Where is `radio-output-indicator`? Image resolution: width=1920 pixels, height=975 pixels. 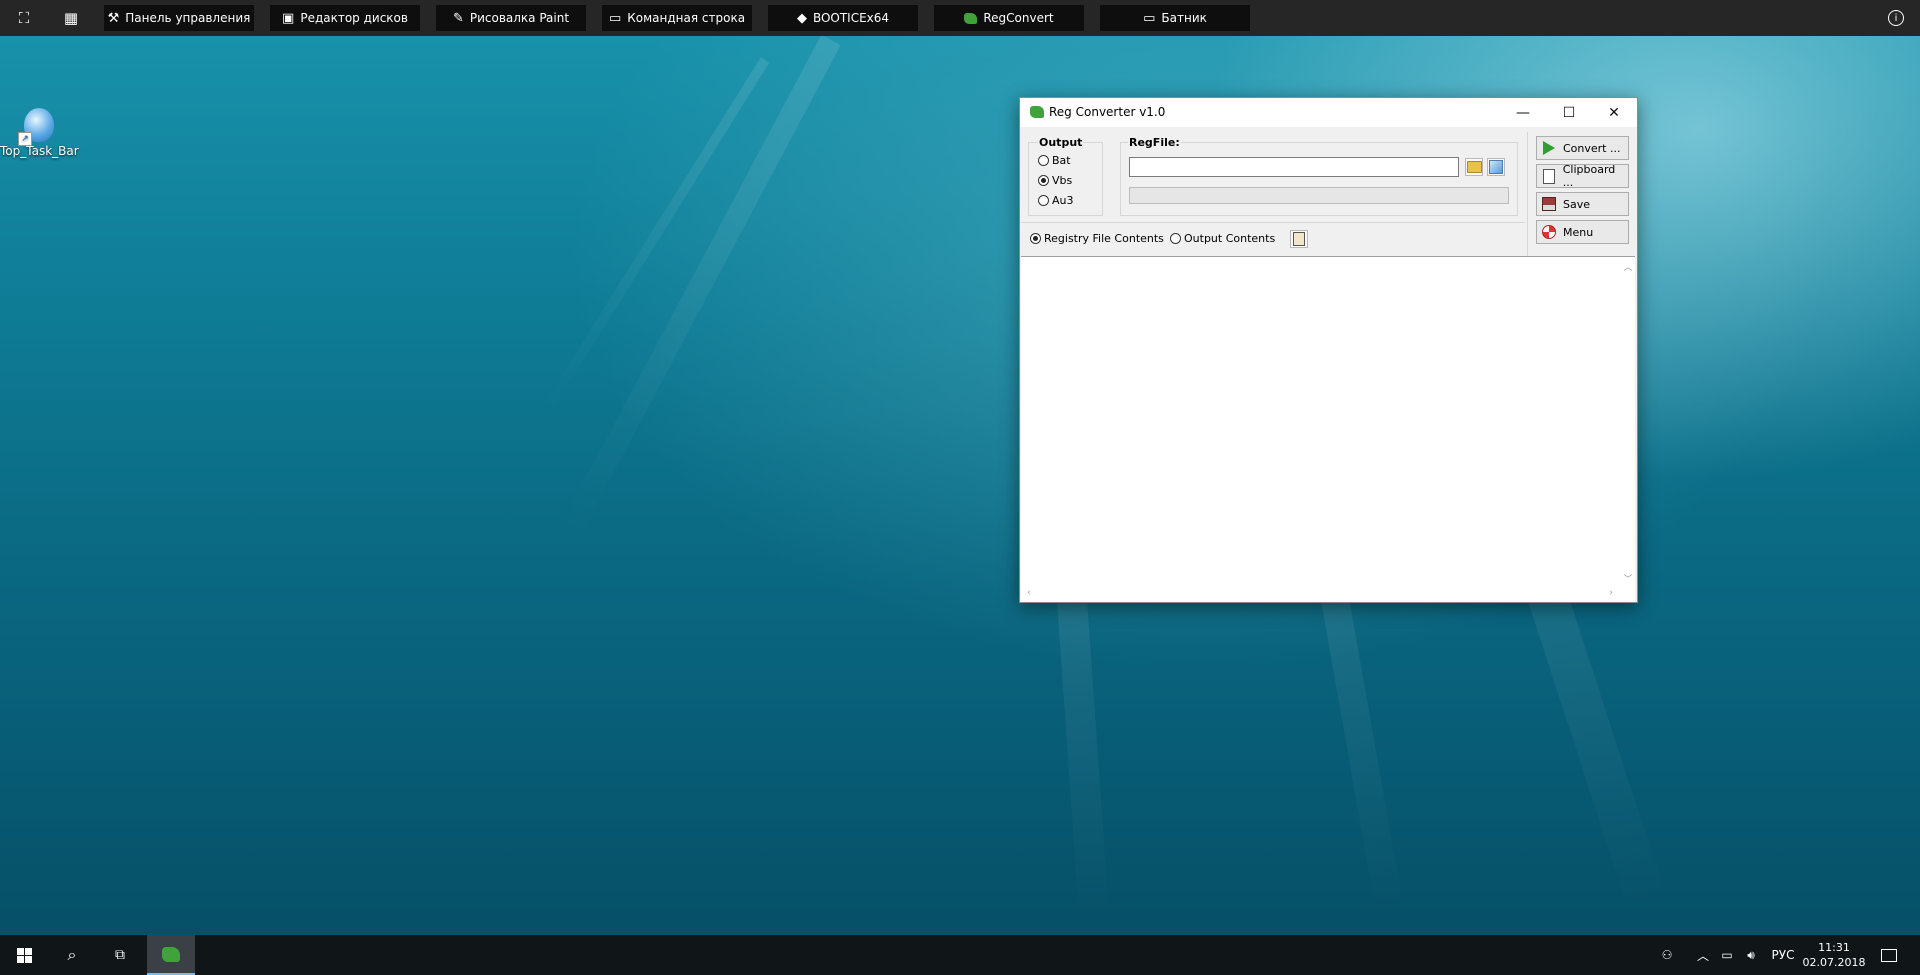
radio-output-indicator is located at coordinates (1175, 238).